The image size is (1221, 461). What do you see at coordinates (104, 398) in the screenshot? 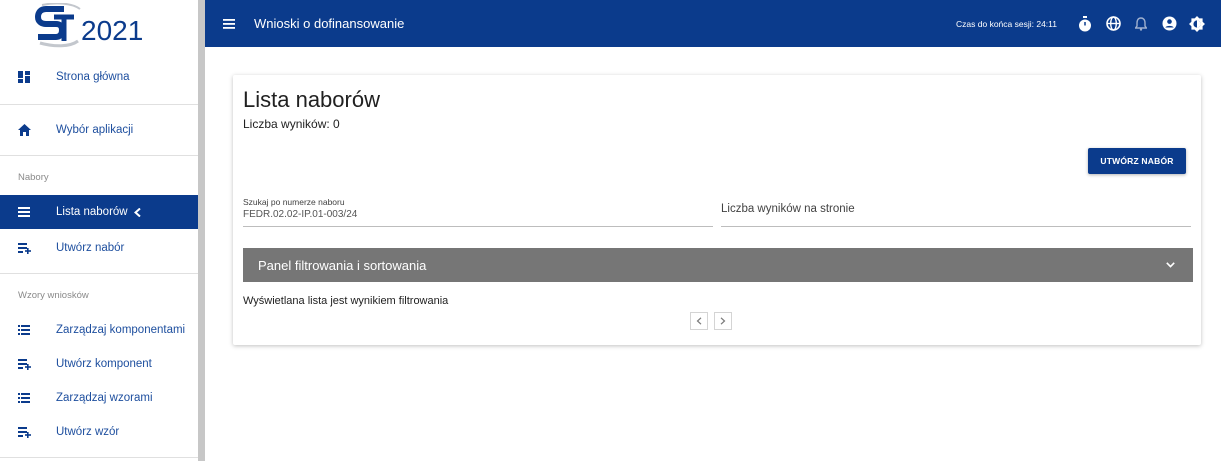
I see `sidebar-item-label: Zarządzaj wzorami` at bounding box center [104, 398].